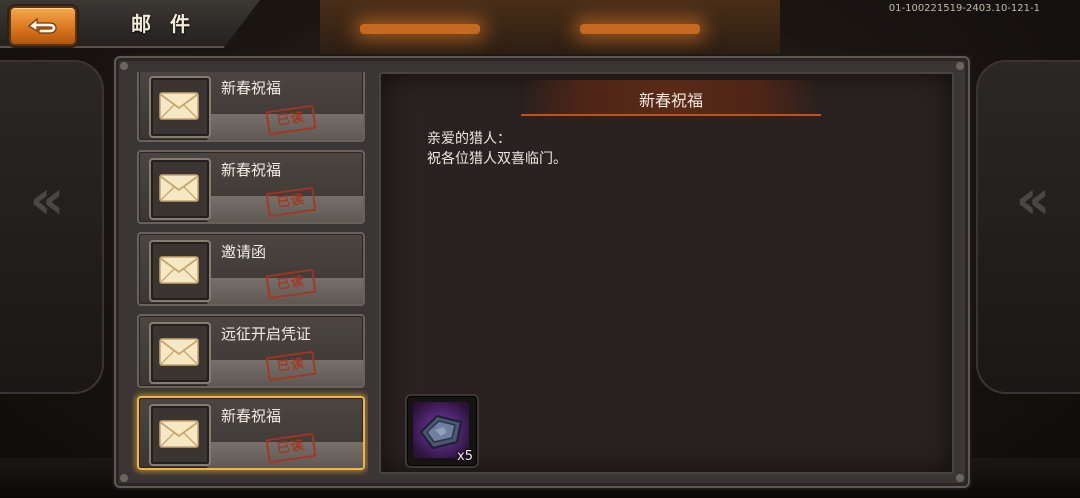 The image size is (1080, 498). Describe the element at coordinates (469, 139) in the screenshot. I see `detail-greeting: 亲爱的猎人：` at that location.